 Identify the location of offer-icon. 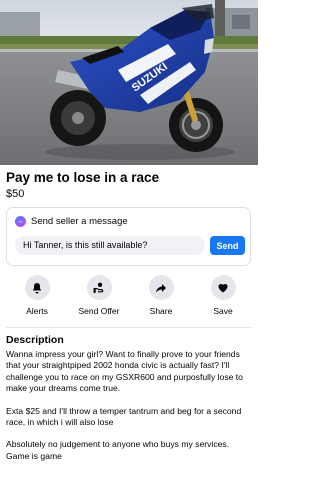
(99, 287).